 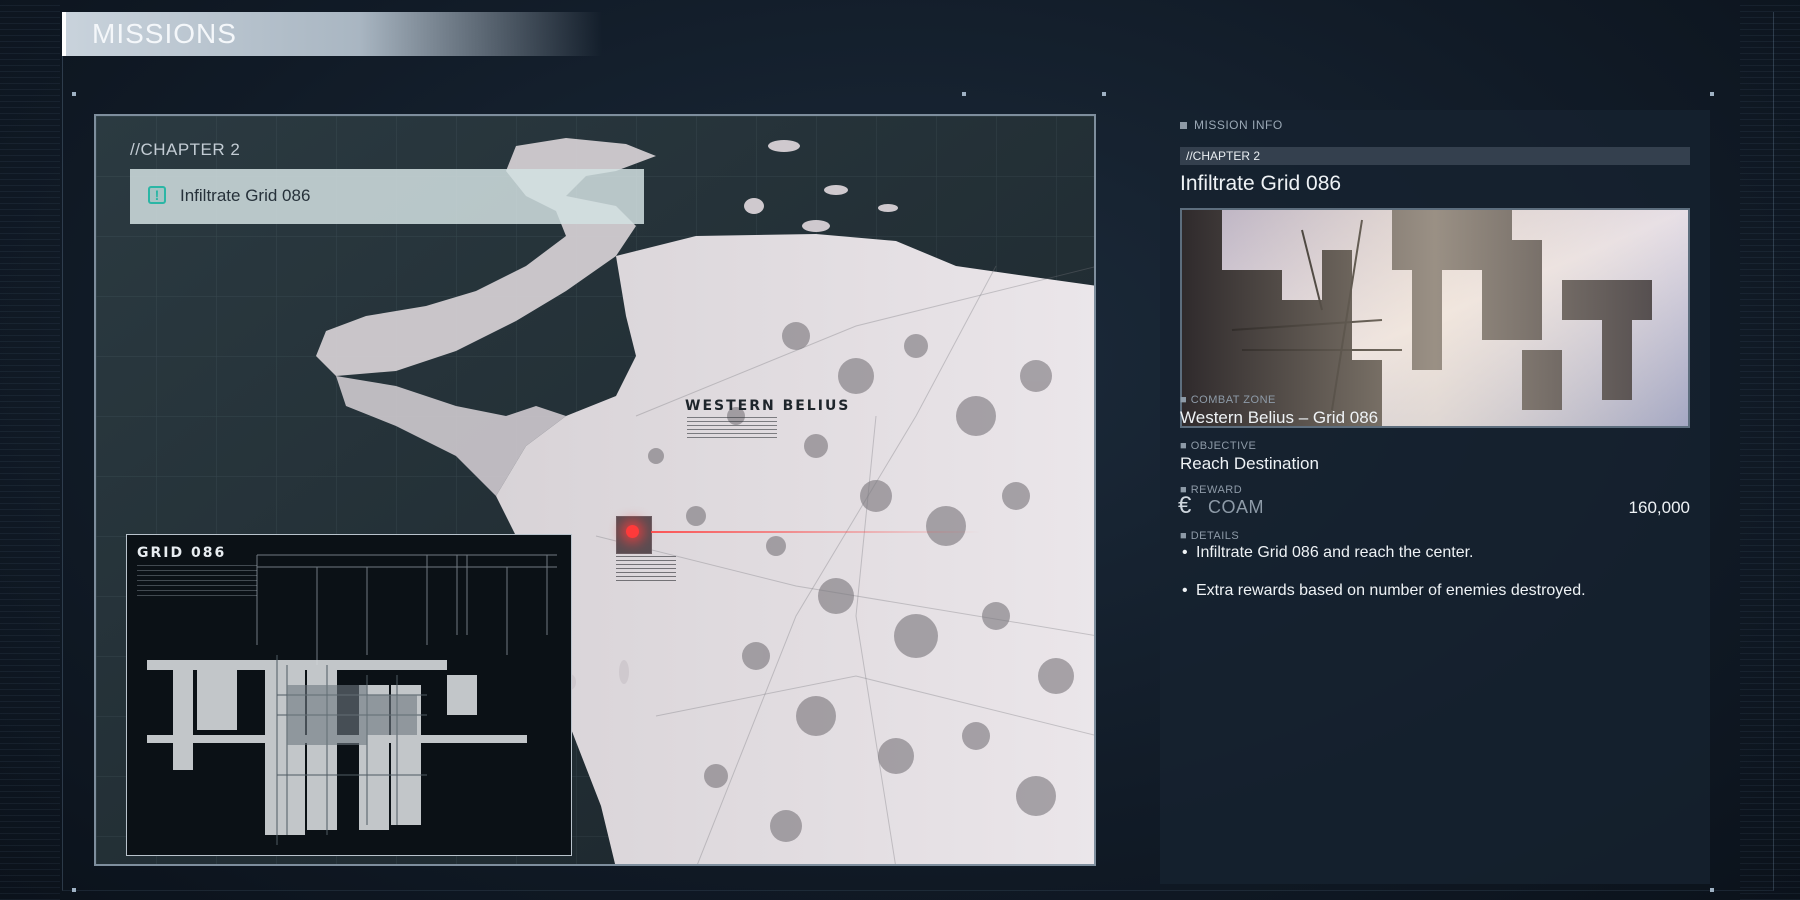 What do you see at coordinates (1183, 125) in the screenshot?
I see `section-square-icon` at bounding box center [1183, 125].